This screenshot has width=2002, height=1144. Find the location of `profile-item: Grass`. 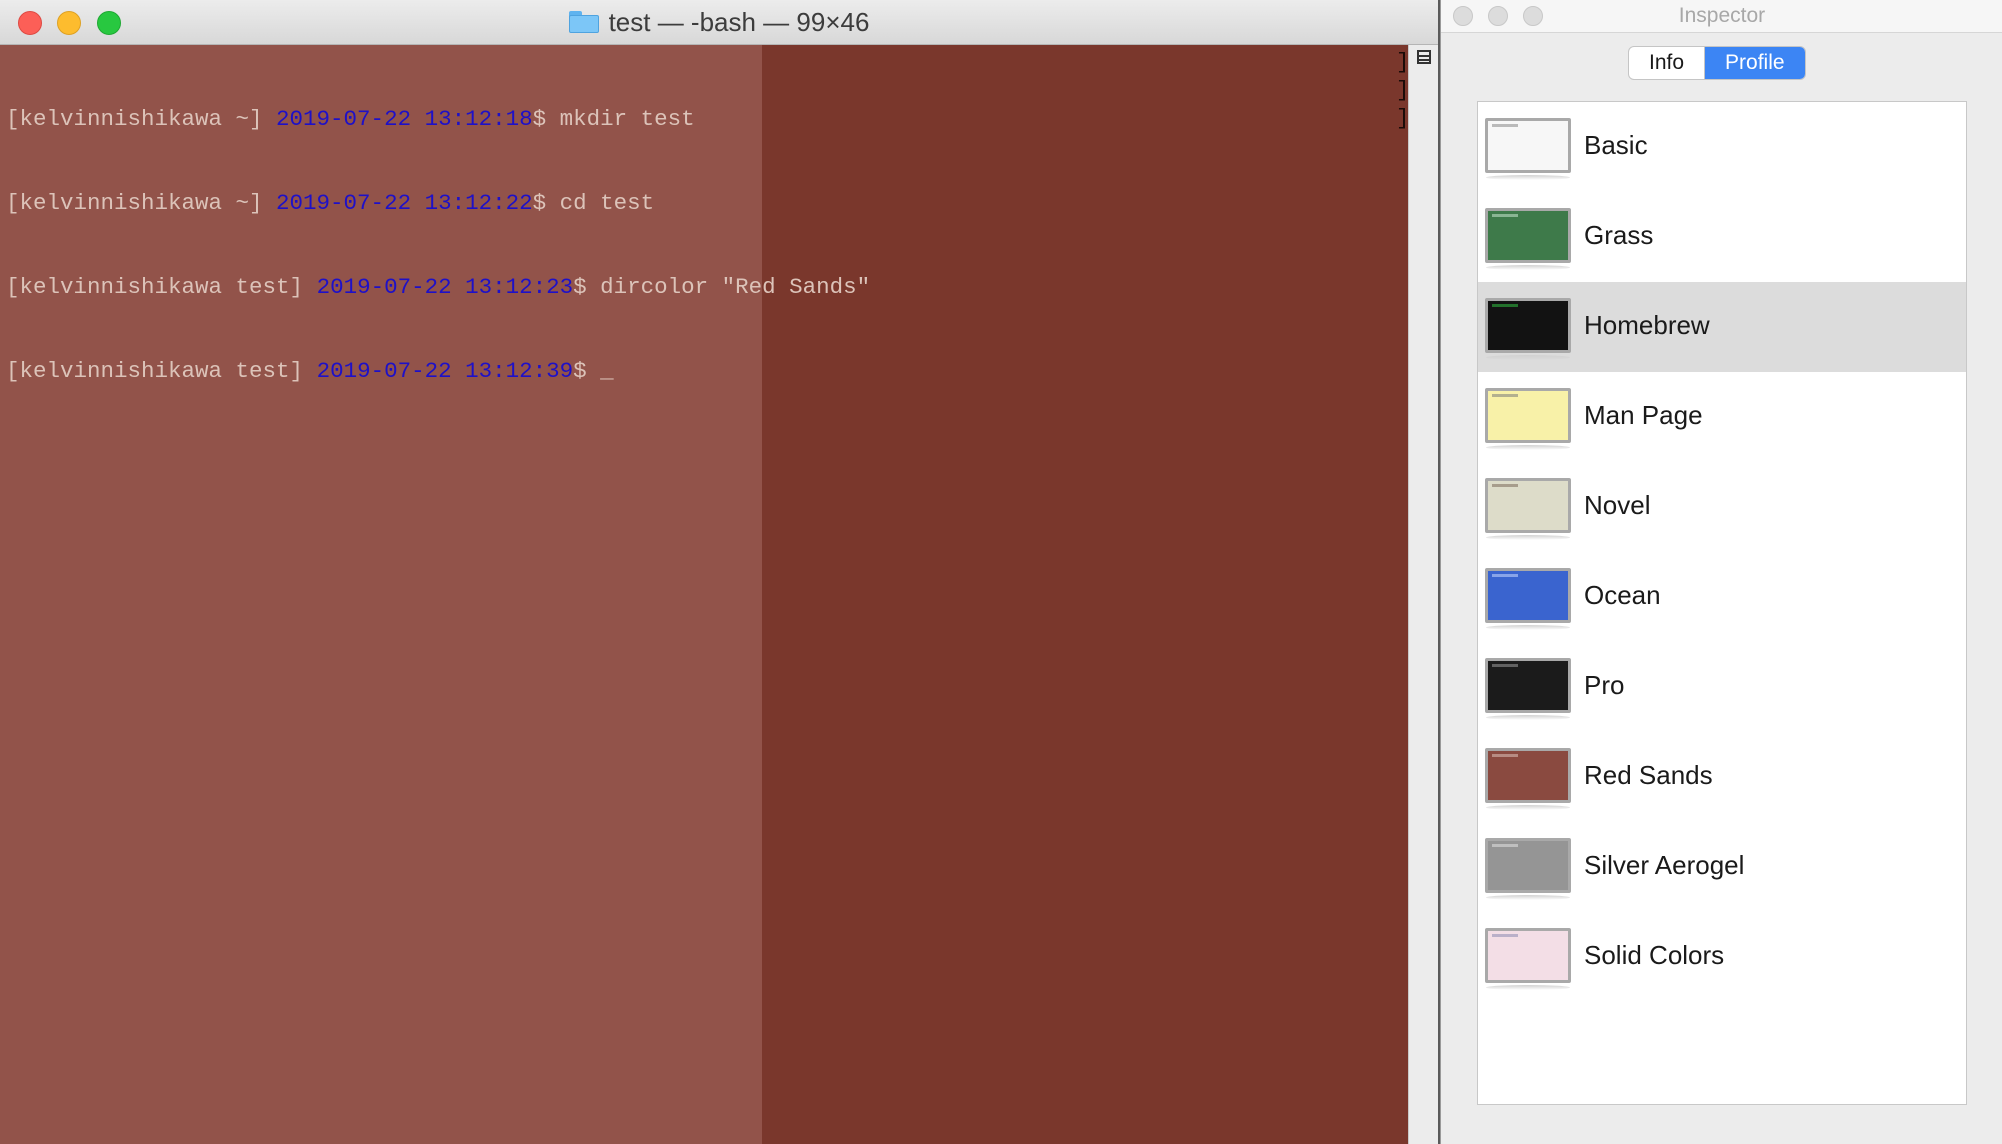

profile-item: Grass is located at coordinates (1722, 237).